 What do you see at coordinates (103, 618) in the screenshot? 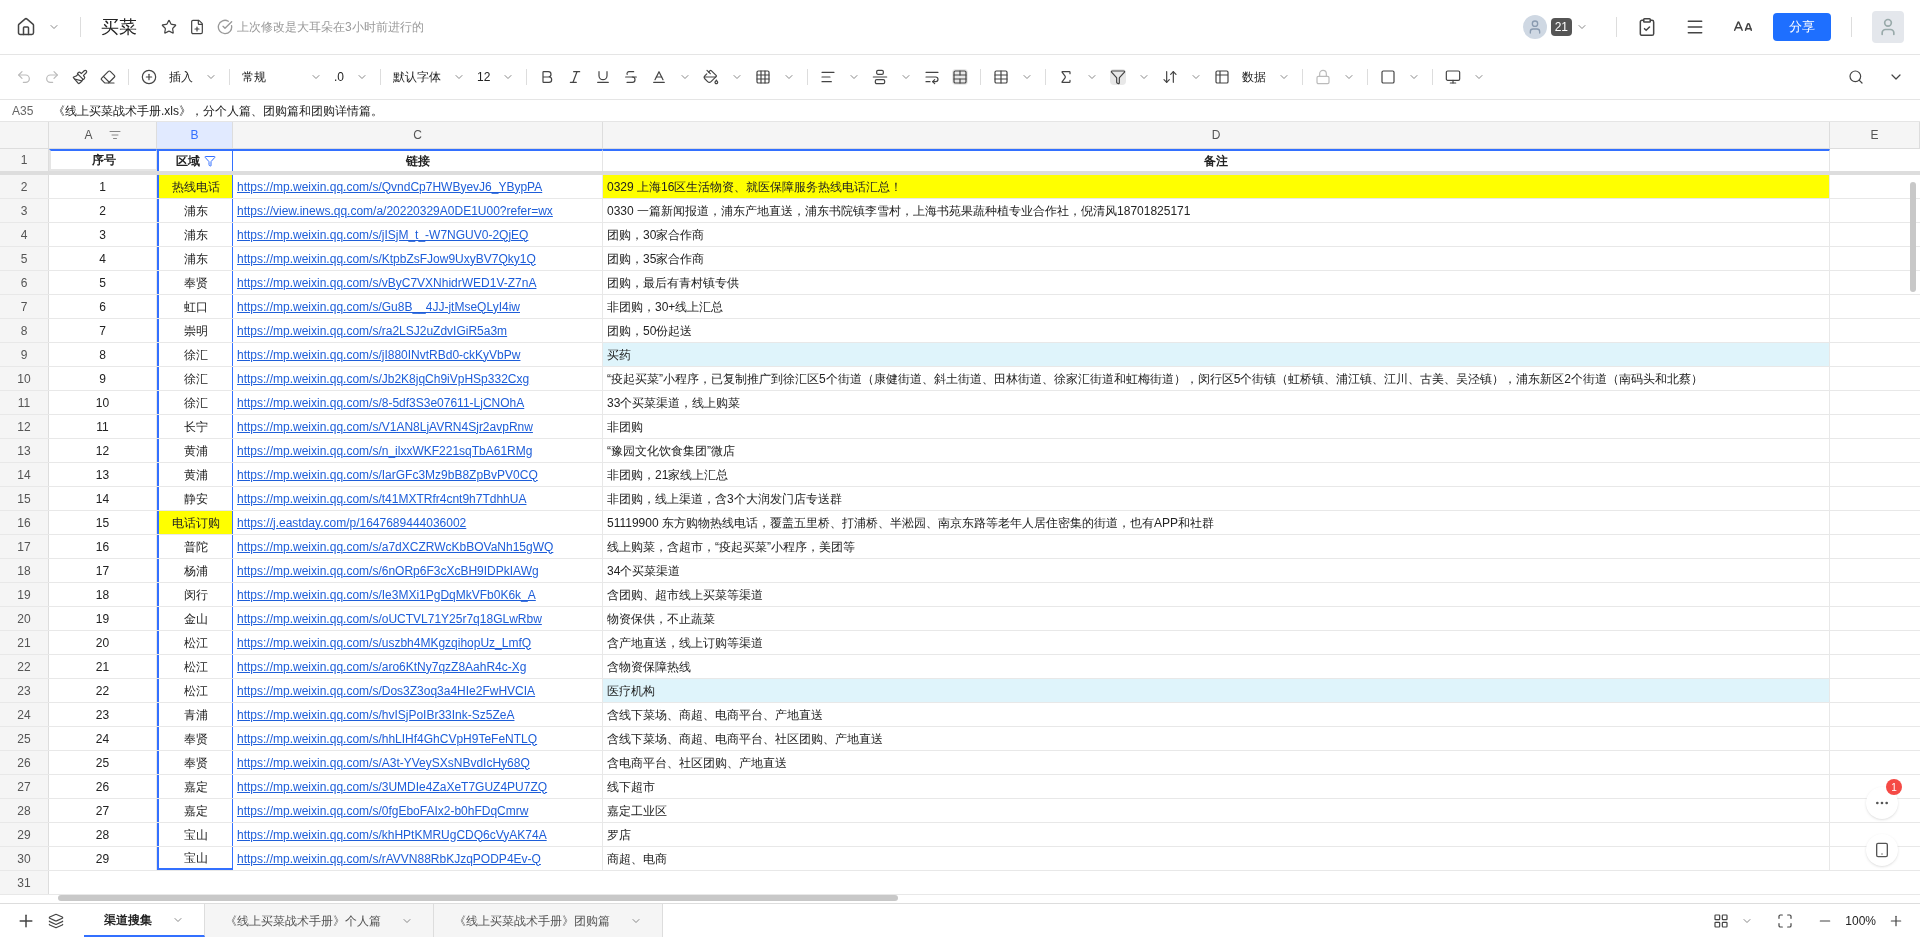
I see `table-cell: 19` at bounding box center [103, 618].